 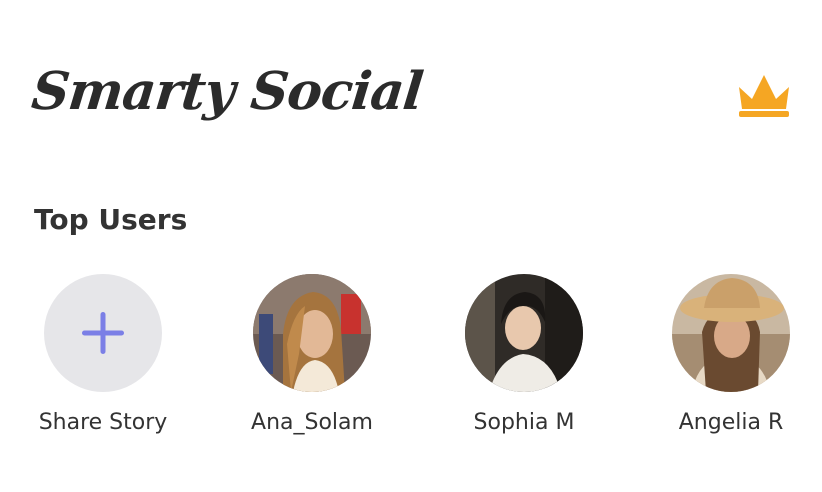 I want to click on story-label: Share Story, so click(x=103, y=422).